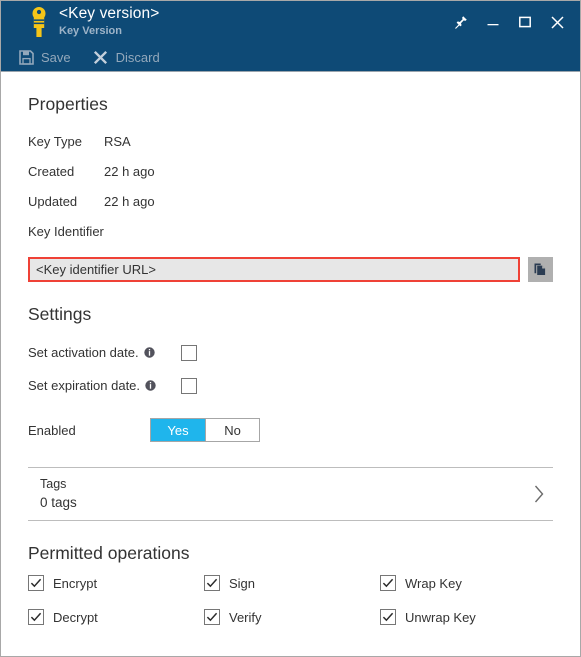 This screenshot has width=581, height=657. I want to click on decrypt-checkbox, so click(36, 617).